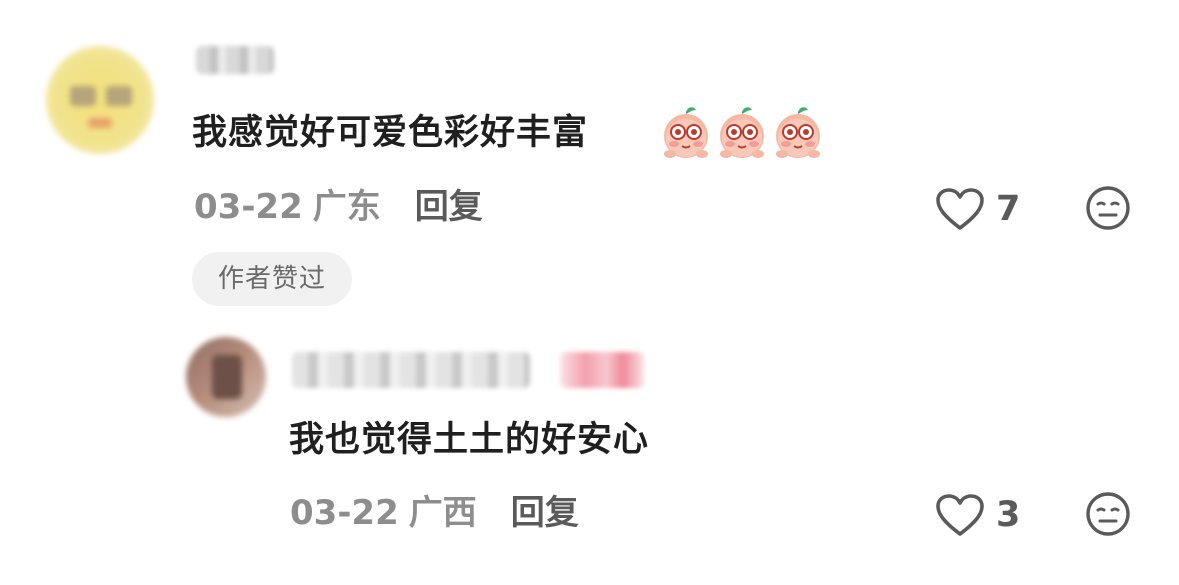  I want to click on reply-like-button: 3, so click(977, 515).